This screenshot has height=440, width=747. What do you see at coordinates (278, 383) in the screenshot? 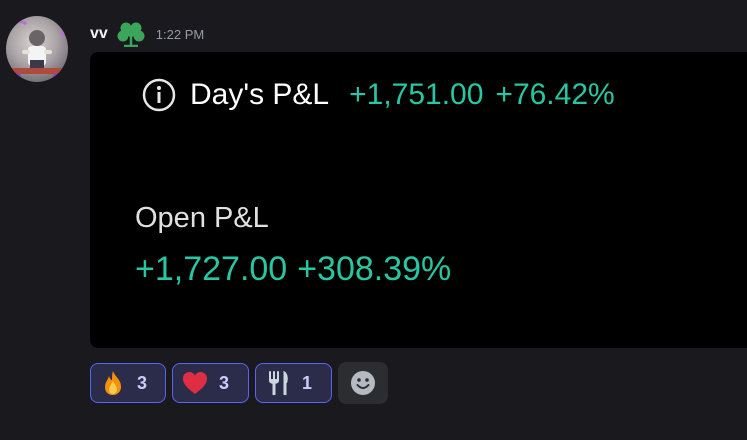
I see `fork-and-knife-icon` at bounding box center [278, 383].